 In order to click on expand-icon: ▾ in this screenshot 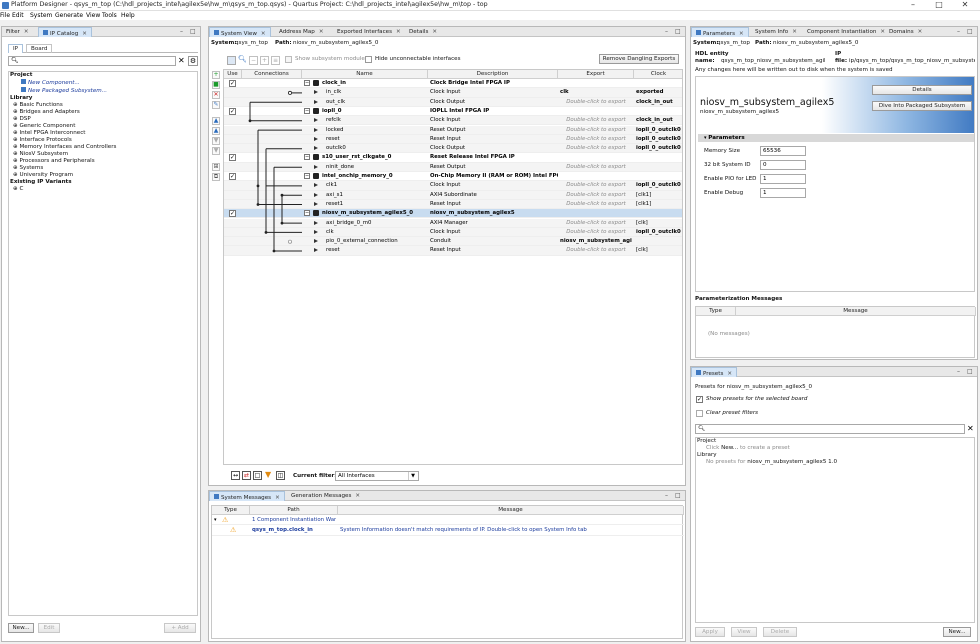, I will do `click(215, 520)`.